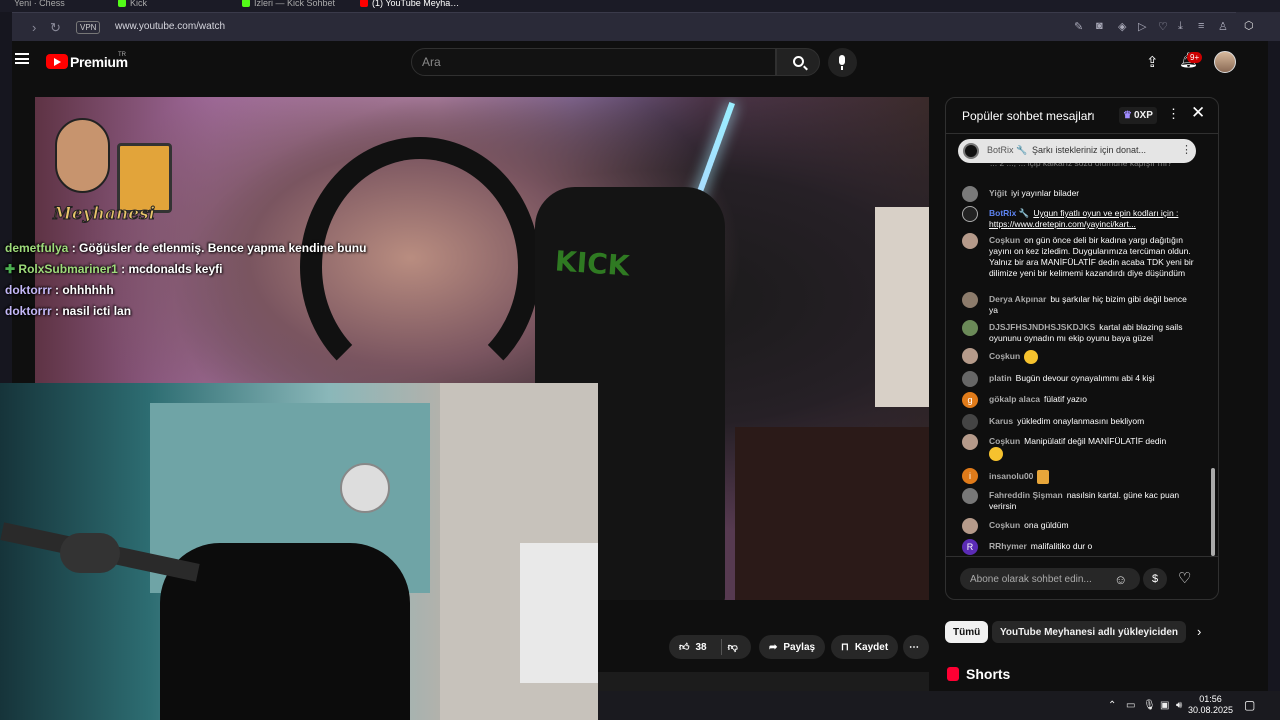 This screenshot has width=1280, height=720. Describe the element at coordinates (1198, 113) in the screenshot. I see `close-icon: ✕` at that location.